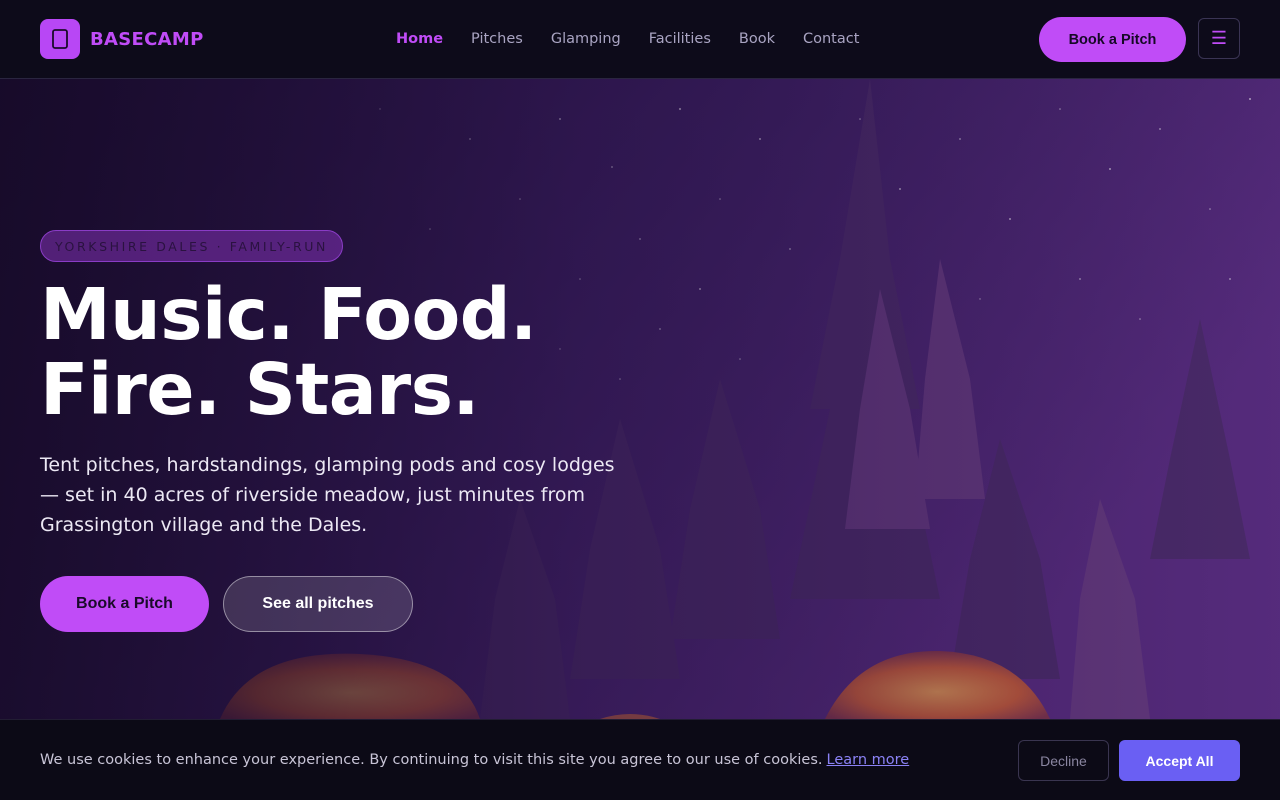  What do you see at coordinates (680, 39) in the screenshot?
I see `nav-link-facilities: Facilities` at bounding box center [680, 39].